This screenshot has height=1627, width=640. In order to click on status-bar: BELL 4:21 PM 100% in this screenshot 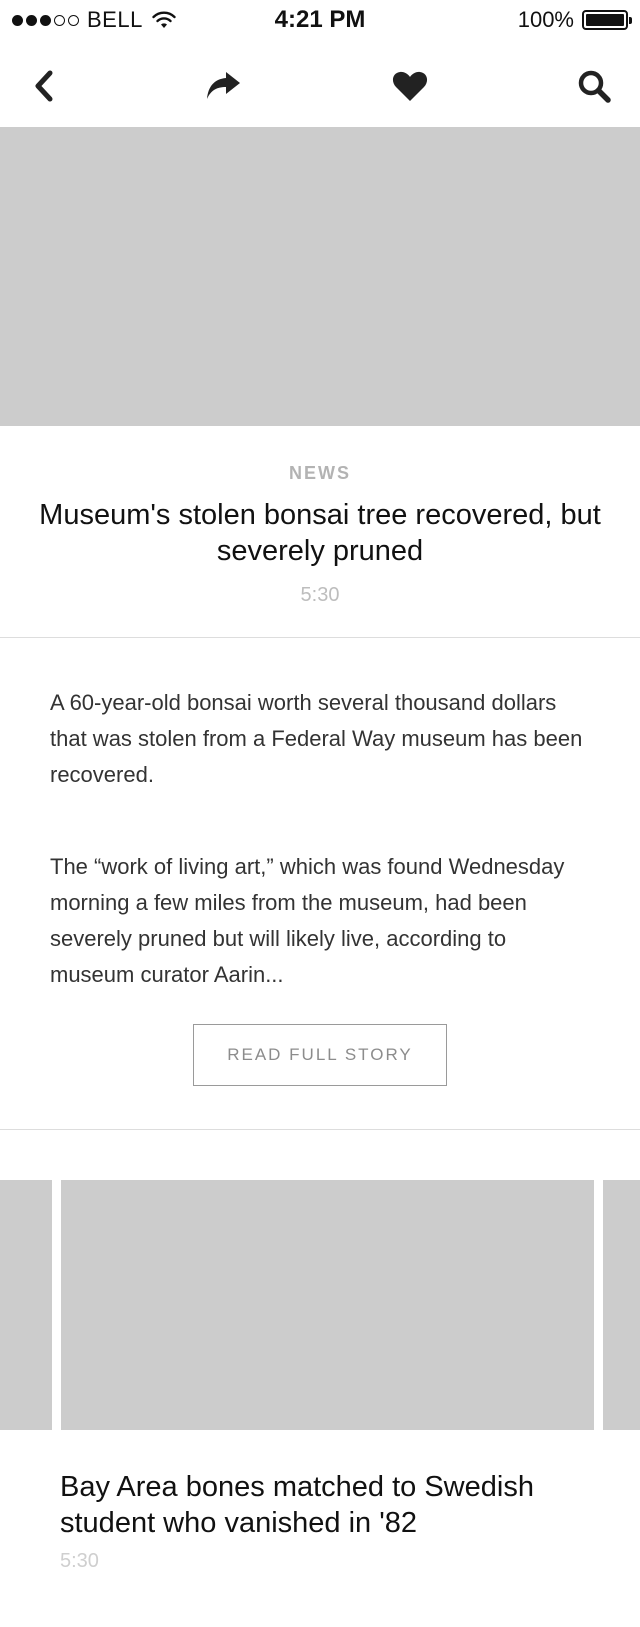, I will do `click(320, 21)`.